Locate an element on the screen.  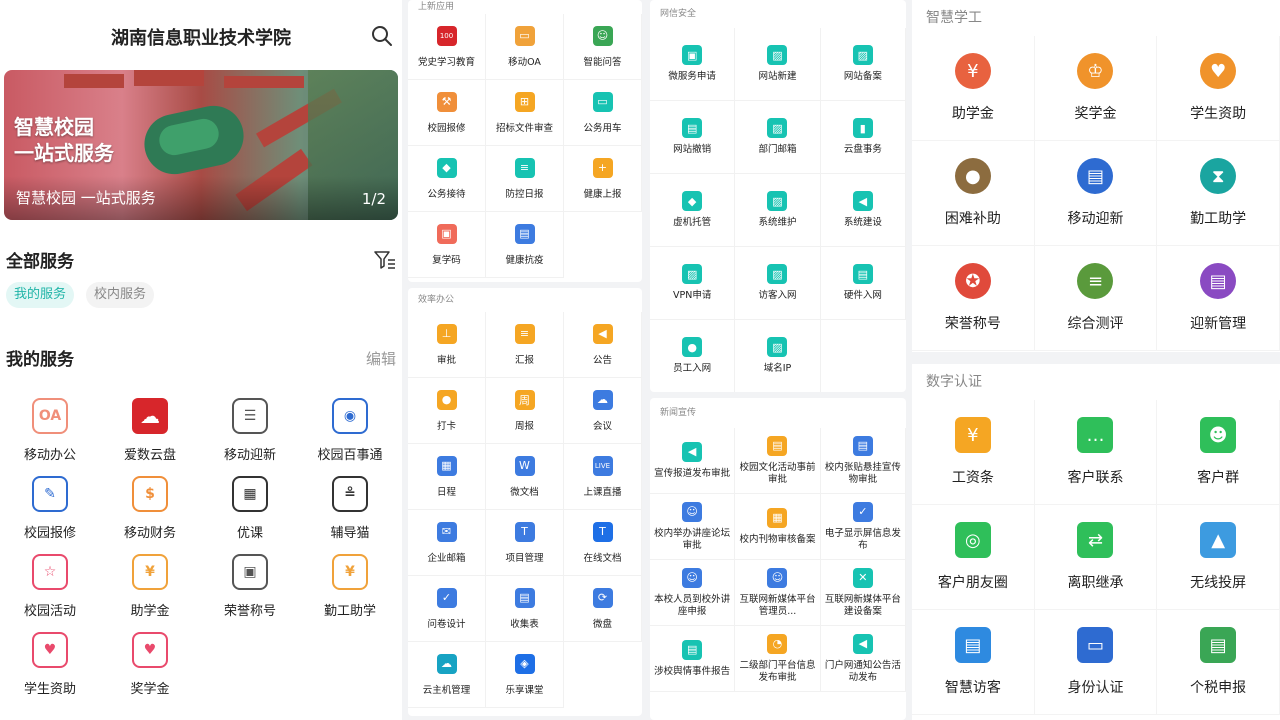
app-item: ◈ 乐享课堂 is located at coordinates (525, 675).